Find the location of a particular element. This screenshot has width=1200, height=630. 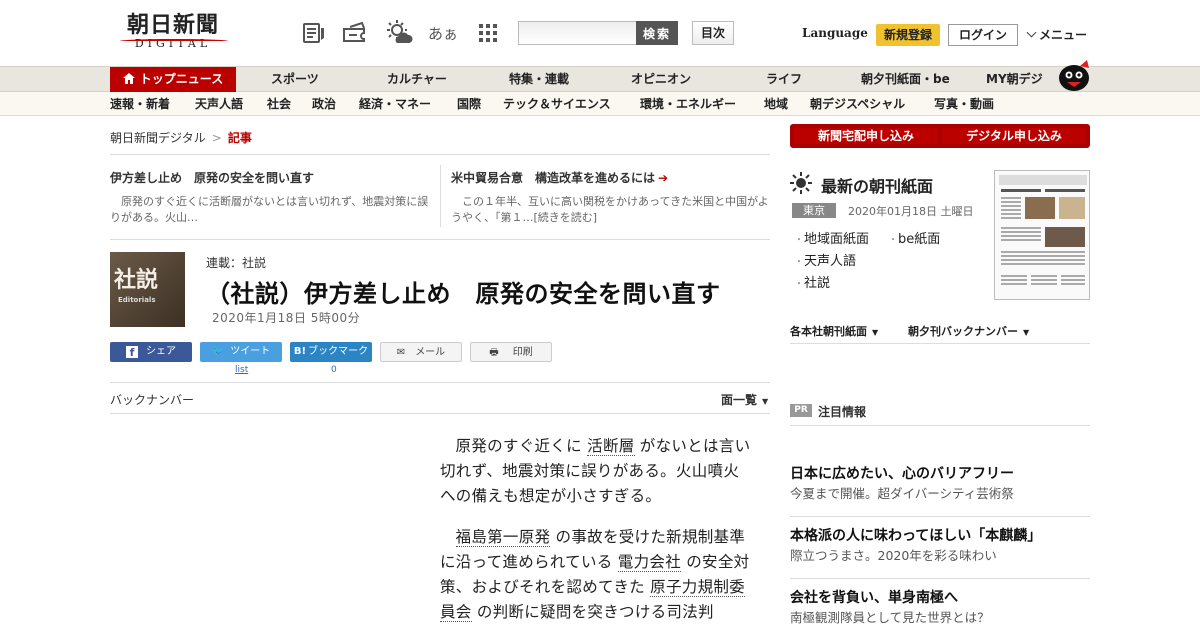

newspaper-thumbnail is located at coordinates (1042, 235).